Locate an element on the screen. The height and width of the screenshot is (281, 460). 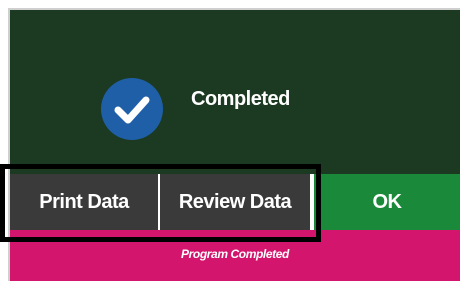
print-data-button: Print Data is located at coordinates (85, 202).